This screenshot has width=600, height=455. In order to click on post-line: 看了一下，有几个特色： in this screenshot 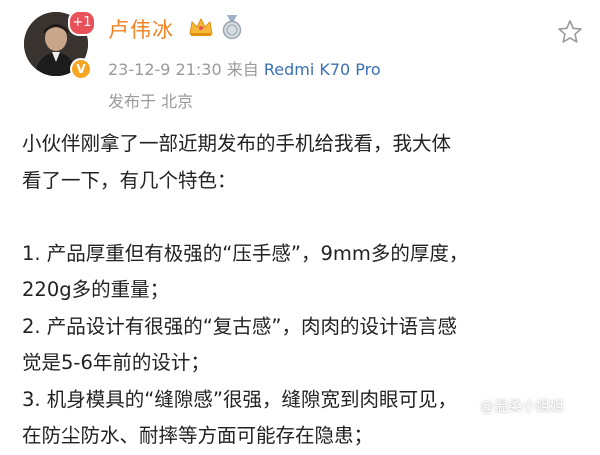, I will do `click(129, 180)`.